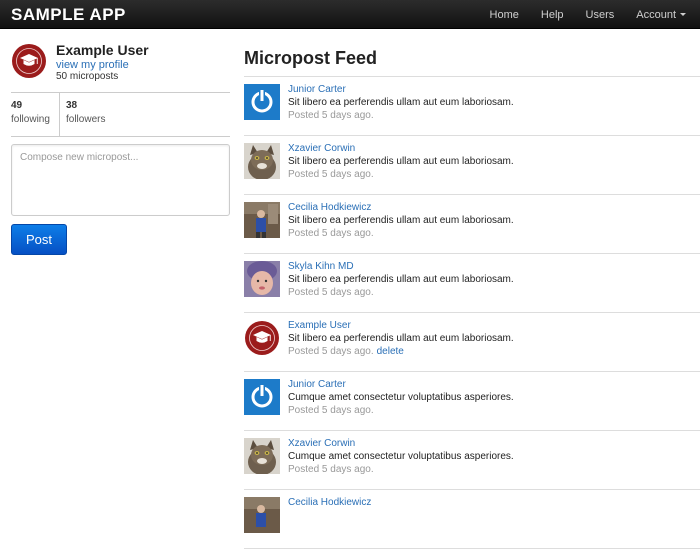 The image size is (700, 549). Describe the element at coordinates (262, 279) in the screenshot. I see `baby-photo` at that location.